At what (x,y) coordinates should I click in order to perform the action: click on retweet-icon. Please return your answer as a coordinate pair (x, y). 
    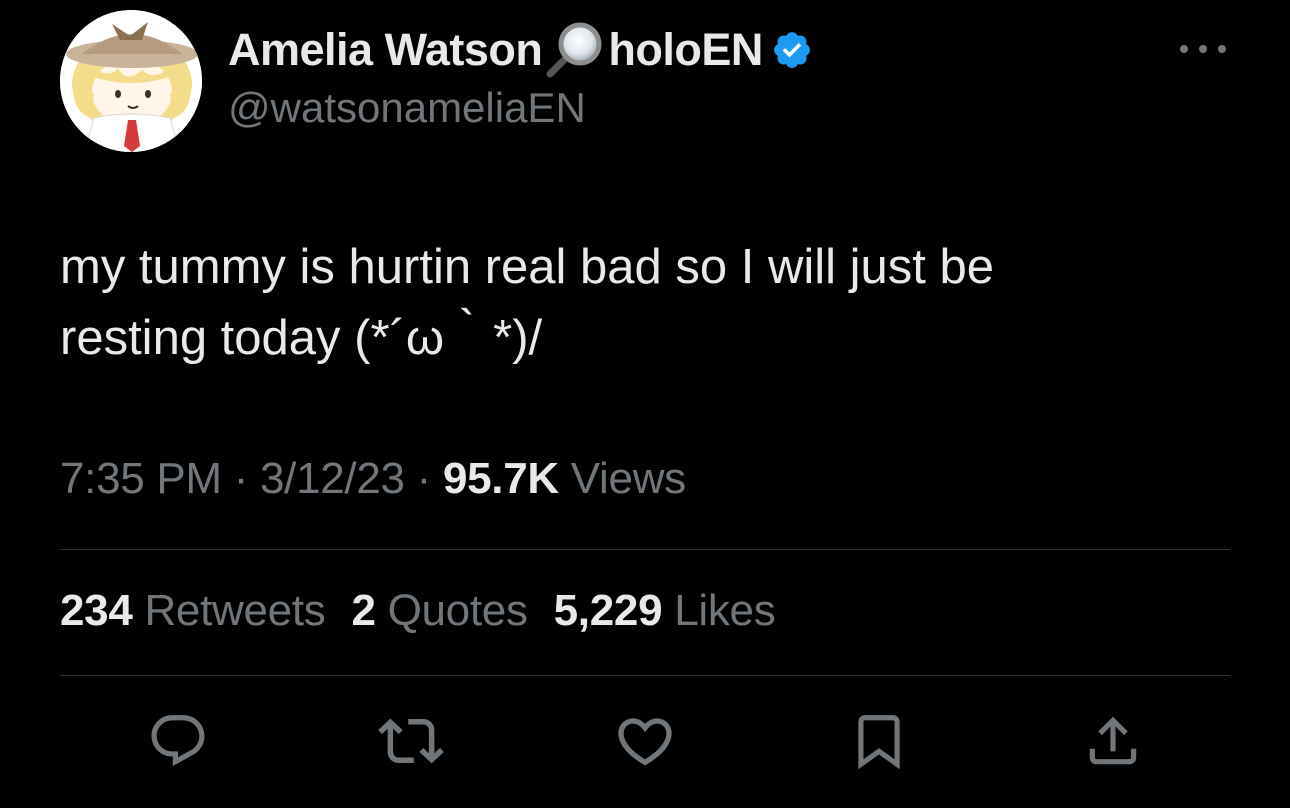
    Looking at the image, I should click on (411, 741).